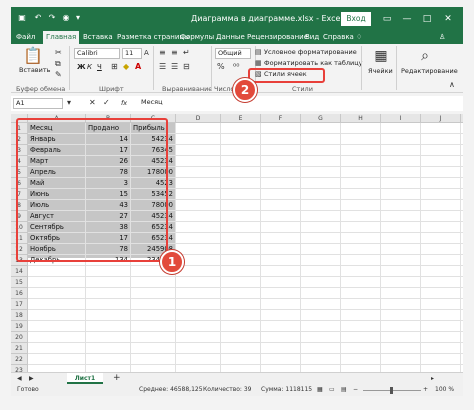 This screenshot has width=474, height=410. Describe the element at coordinates (258, 63) in the screenshot. I see `format-as-table-icon: ▦` at that location.